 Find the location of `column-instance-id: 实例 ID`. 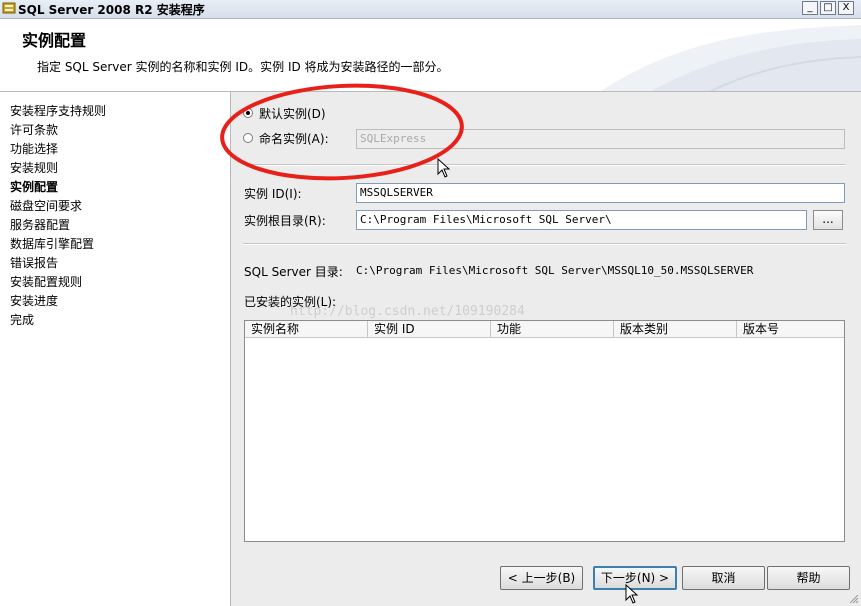

column-instance-id: 实例 ID is located at coordinates (429, 329).